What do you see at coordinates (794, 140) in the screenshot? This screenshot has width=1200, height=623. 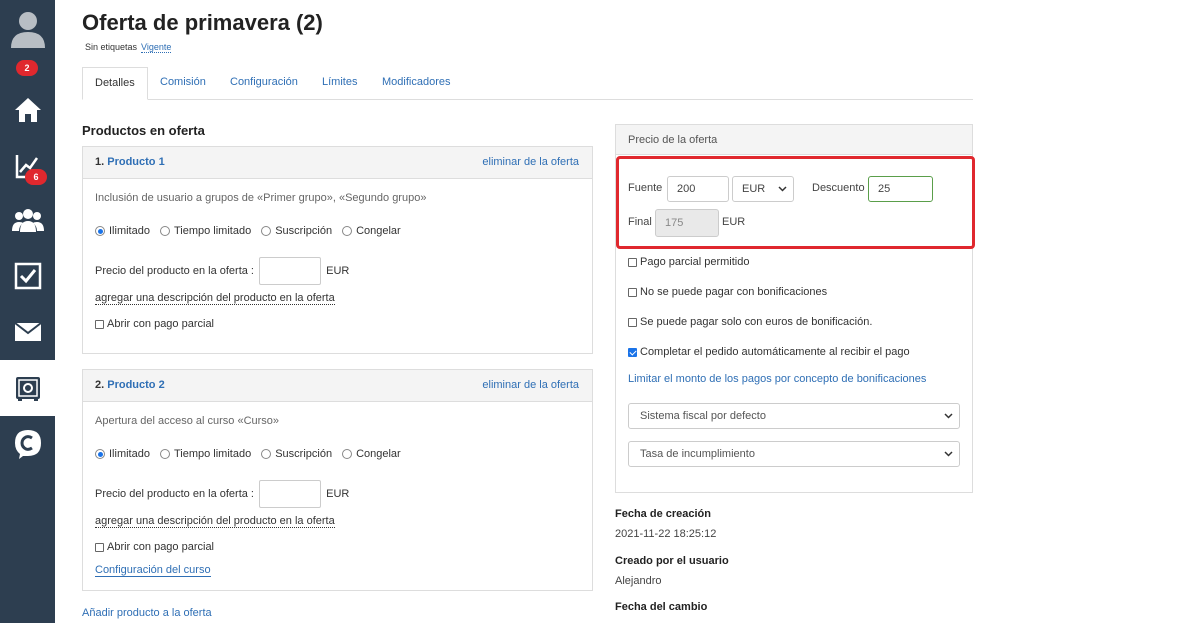 I see `price-panel-title: Precio de la oferta` at bounding box center [794, 140].